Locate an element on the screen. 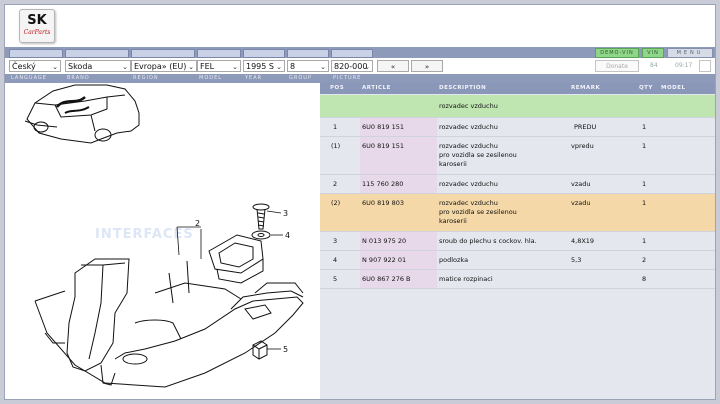 The height and width of the screenshot is (404, 720). picture-select: 820-000 ⌄ is located at coordinates (352, 66).